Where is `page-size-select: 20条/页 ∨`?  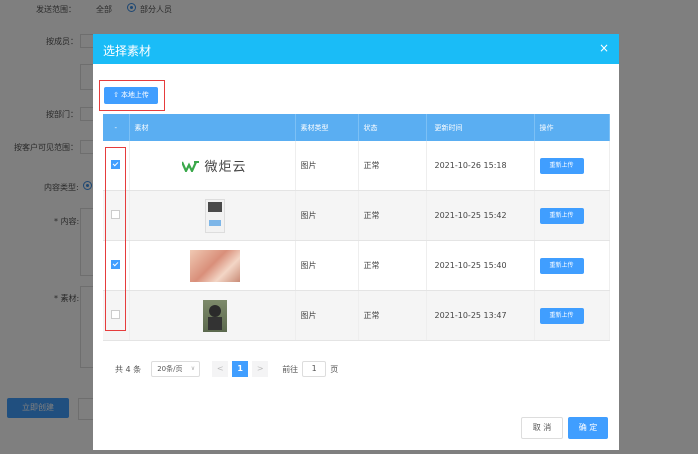 page-size-select: 20条/页 ∨ is located at coordinates (176, 369).